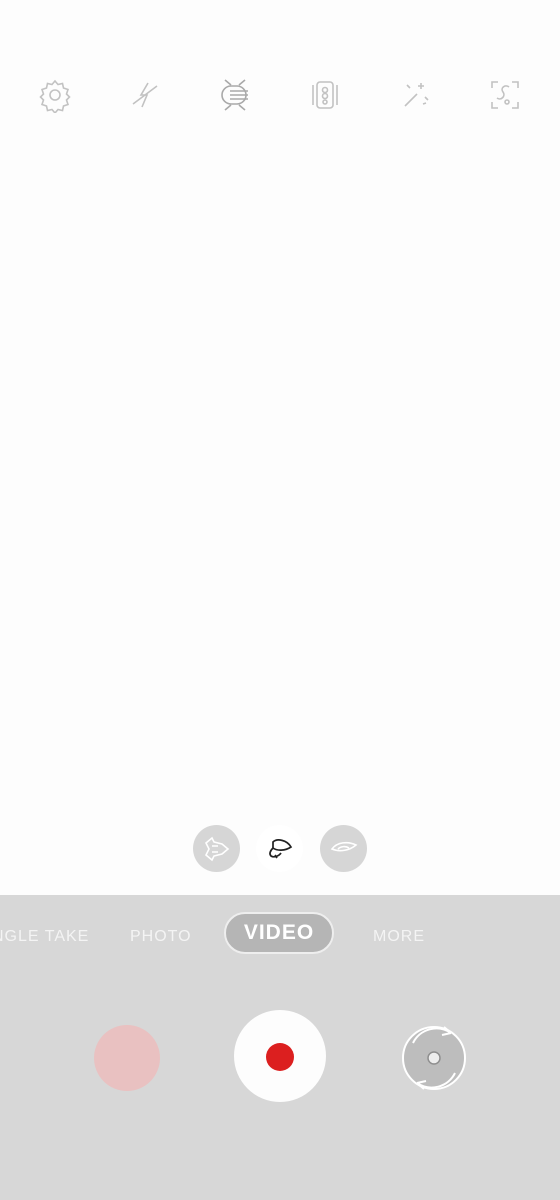 The image size is (560, 1200). What do you see at coordinates (434, 1058) in the screenshot?
I see `switch-camera-icon` at bounding box center [434, 1058].